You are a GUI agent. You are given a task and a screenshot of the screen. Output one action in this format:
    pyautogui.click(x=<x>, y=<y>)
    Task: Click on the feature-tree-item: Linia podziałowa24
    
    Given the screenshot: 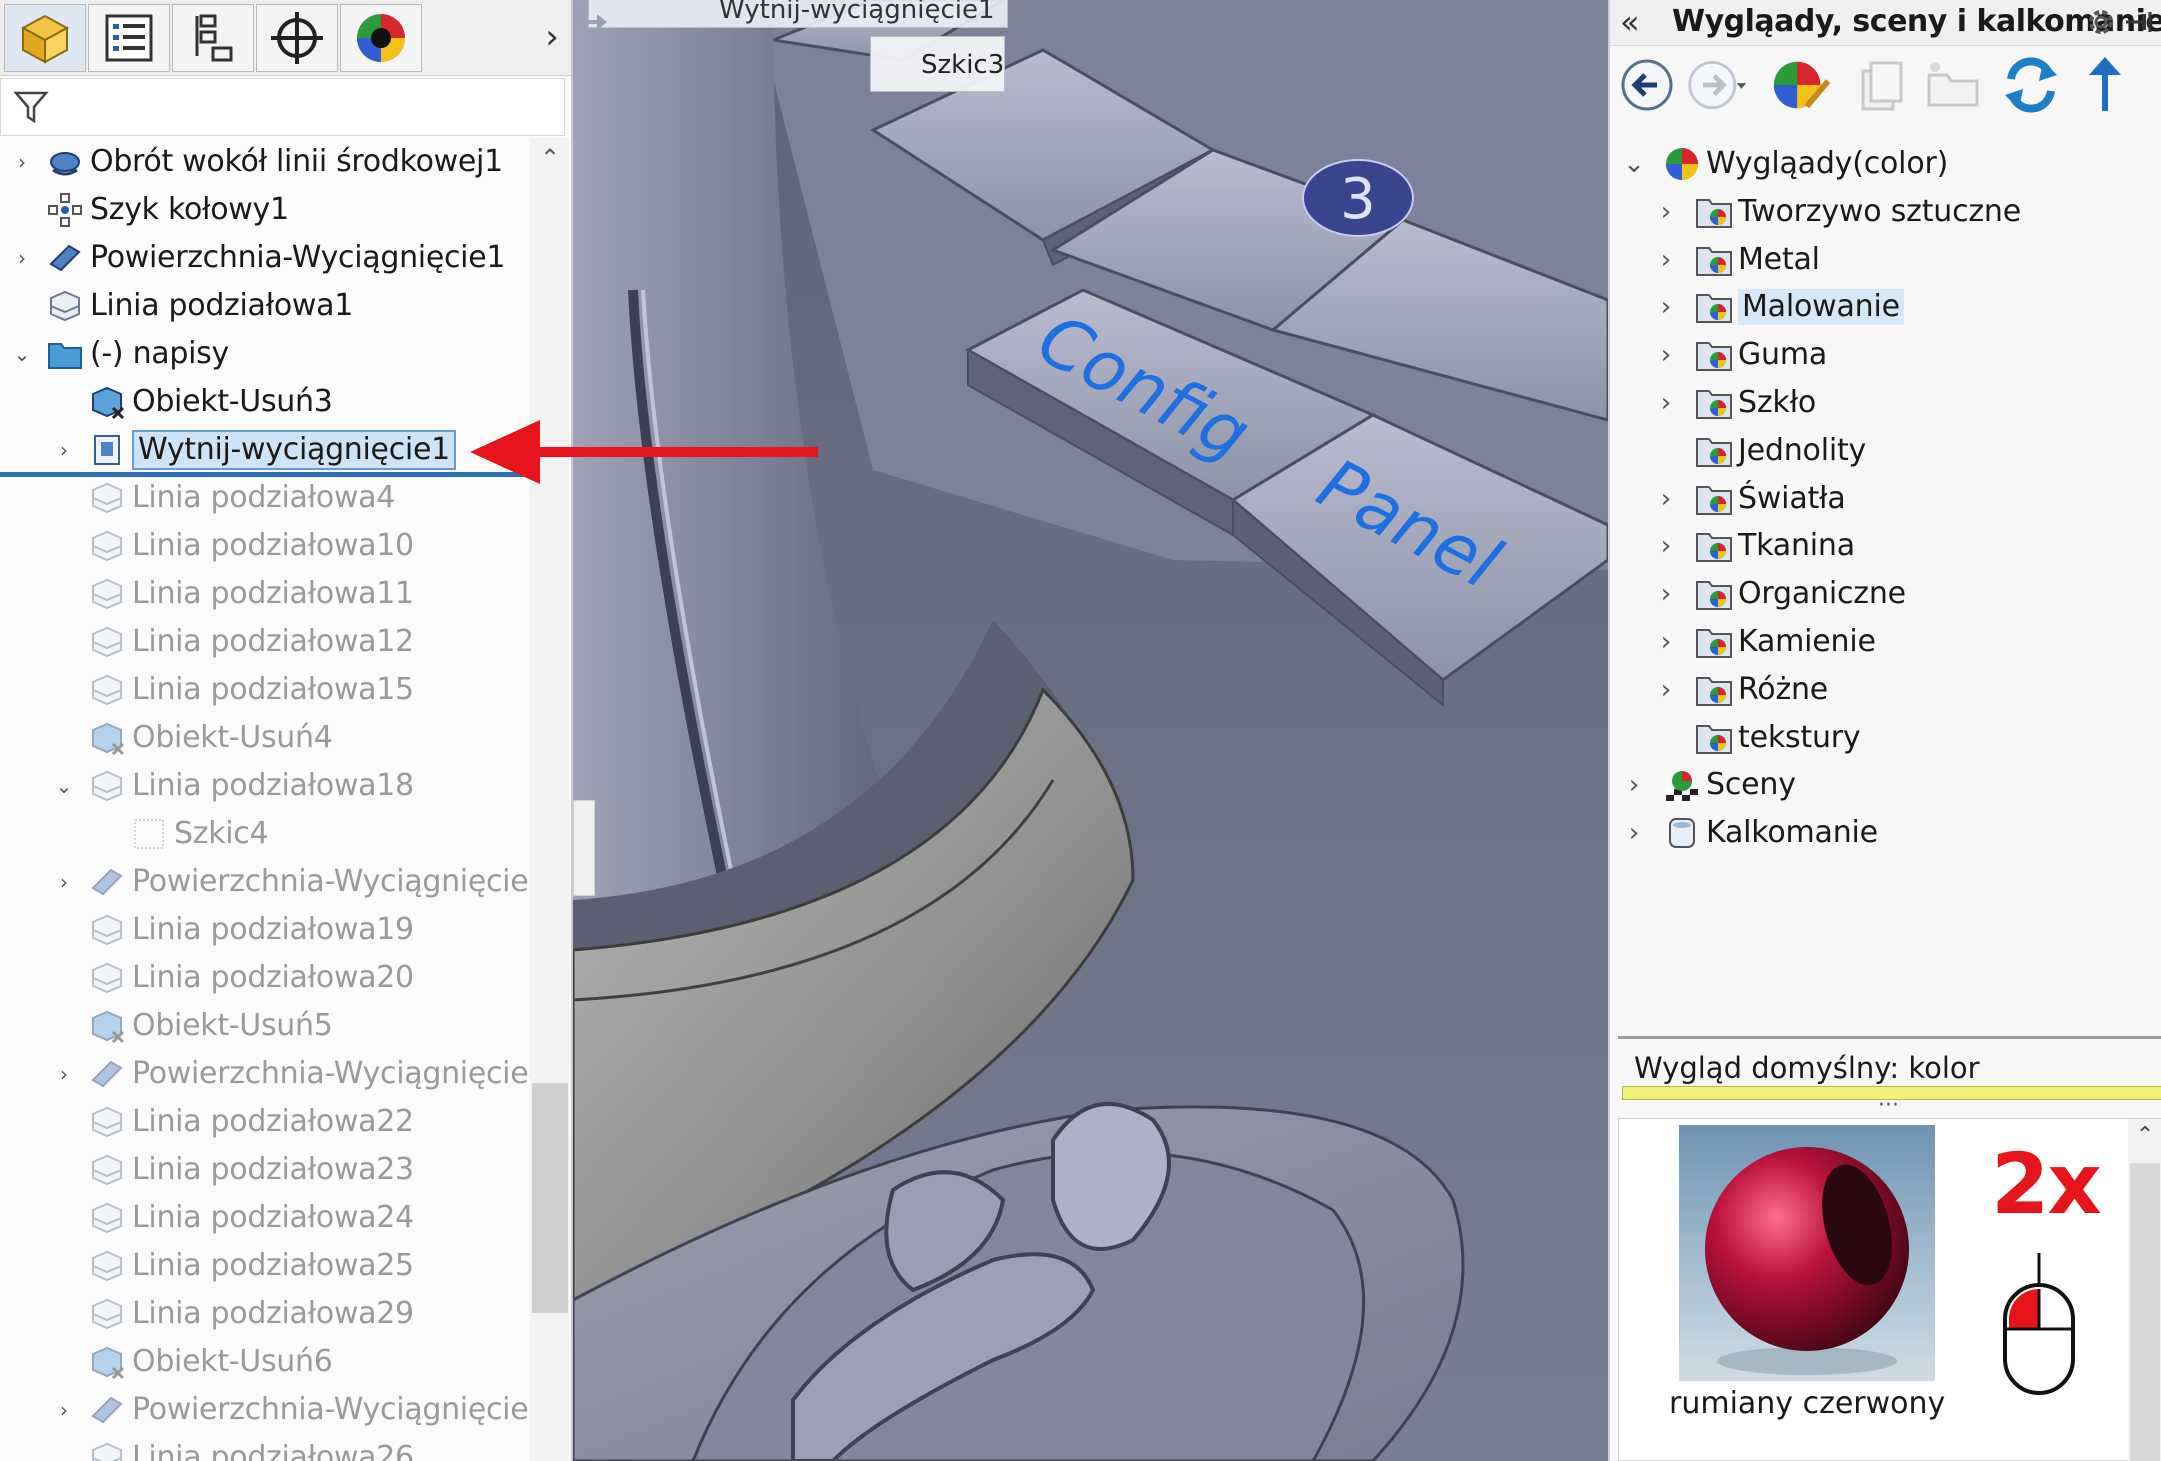 What is the action you would take?
    pyautogui.click(x=265, y=1218)
    